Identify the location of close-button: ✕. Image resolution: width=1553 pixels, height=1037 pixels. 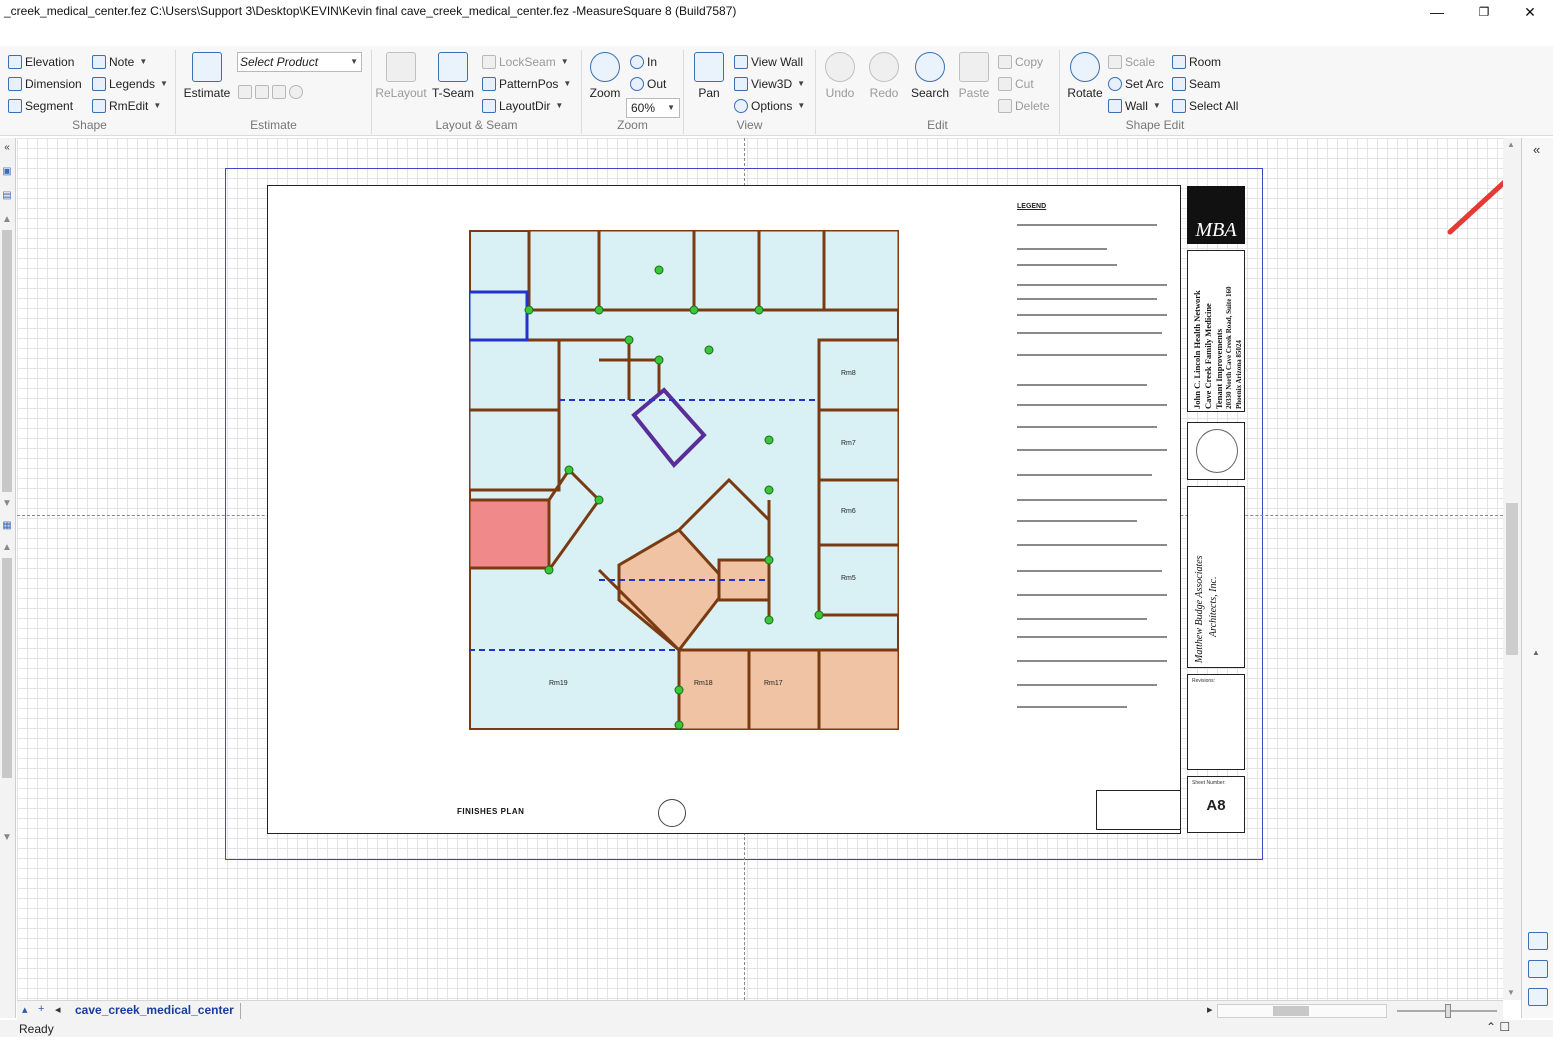
(1530, 13).